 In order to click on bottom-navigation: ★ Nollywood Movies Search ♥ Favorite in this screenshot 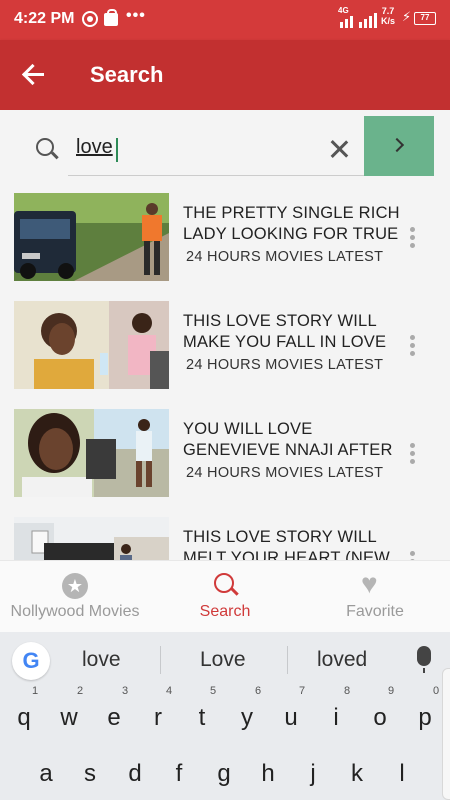, I will do `click(225, 596)`.